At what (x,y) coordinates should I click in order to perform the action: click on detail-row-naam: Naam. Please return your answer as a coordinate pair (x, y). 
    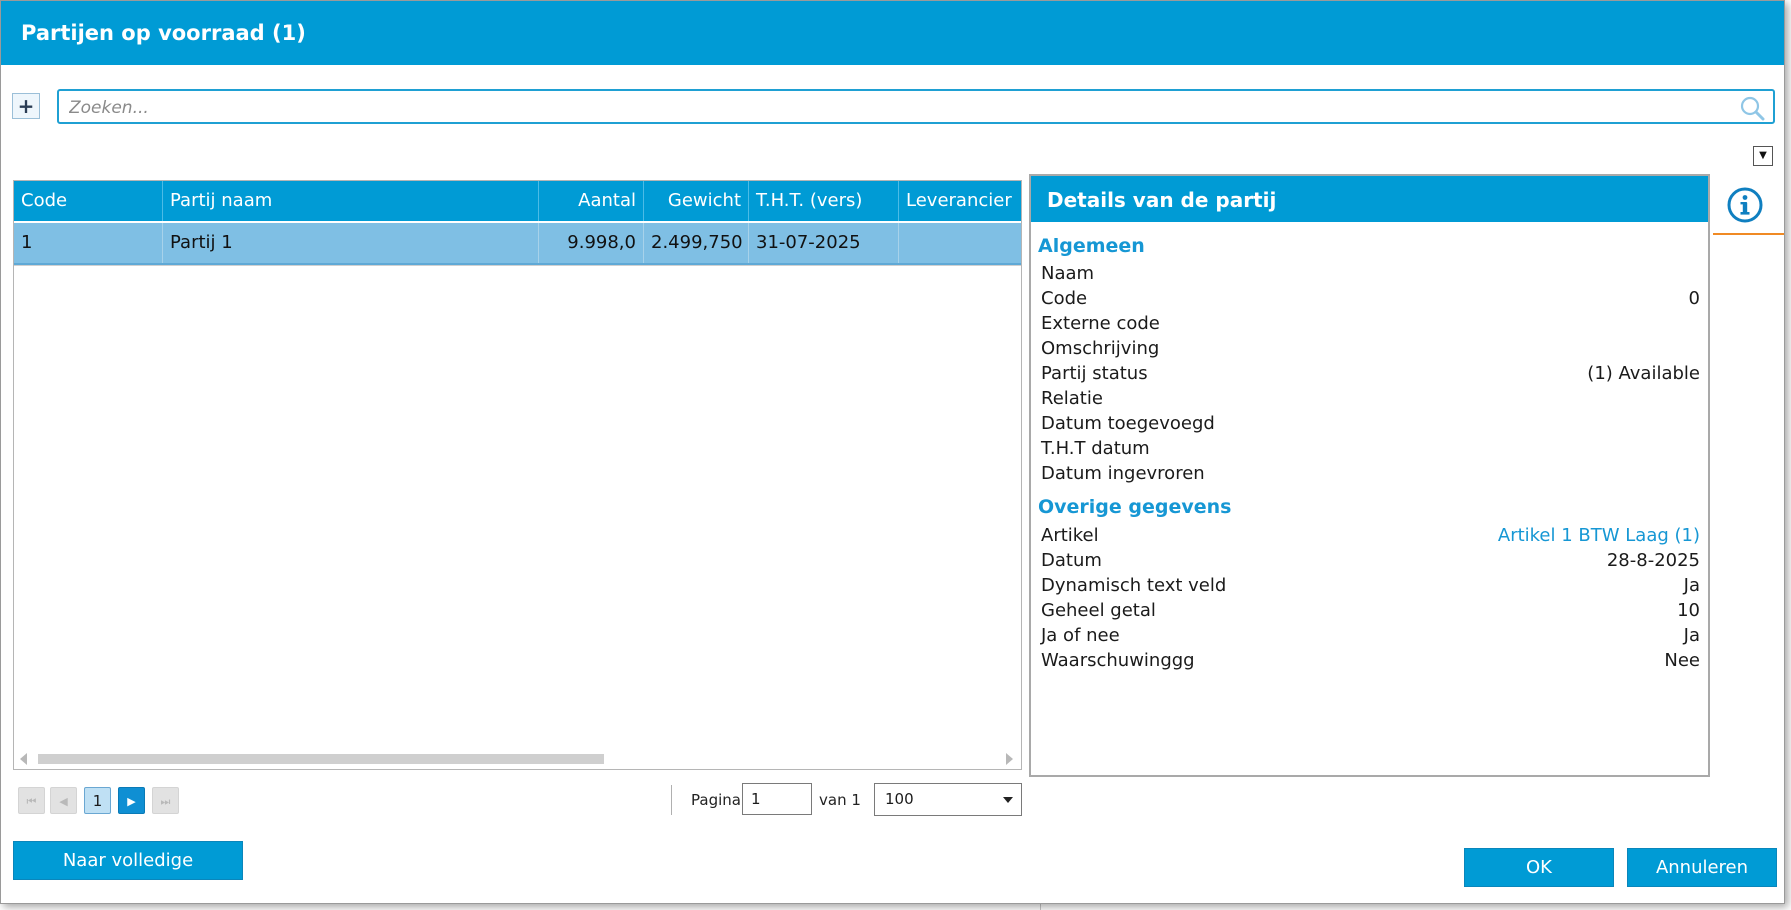
    Looking at the image, I should click on (1370, 275).